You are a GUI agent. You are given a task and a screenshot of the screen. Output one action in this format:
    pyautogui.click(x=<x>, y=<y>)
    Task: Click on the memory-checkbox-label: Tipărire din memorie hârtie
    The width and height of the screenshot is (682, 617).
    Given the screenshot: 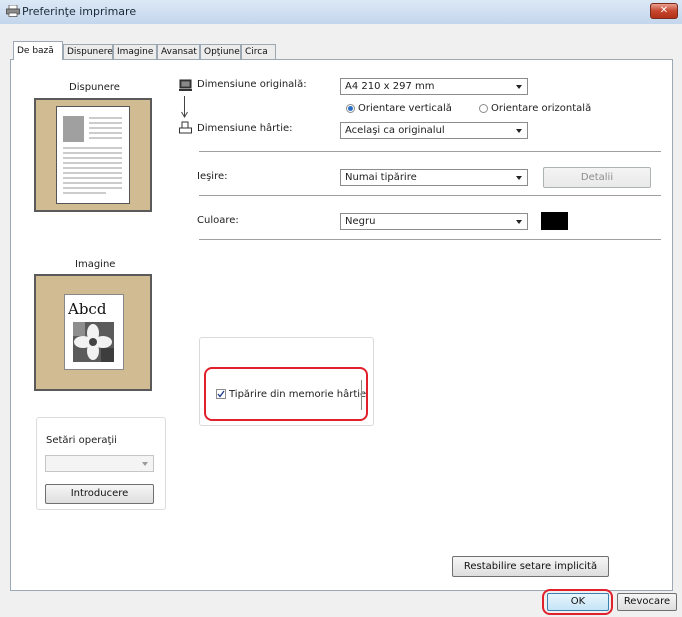 What is the action you would take?
    pyautogui.click(x=298, y=394)
    